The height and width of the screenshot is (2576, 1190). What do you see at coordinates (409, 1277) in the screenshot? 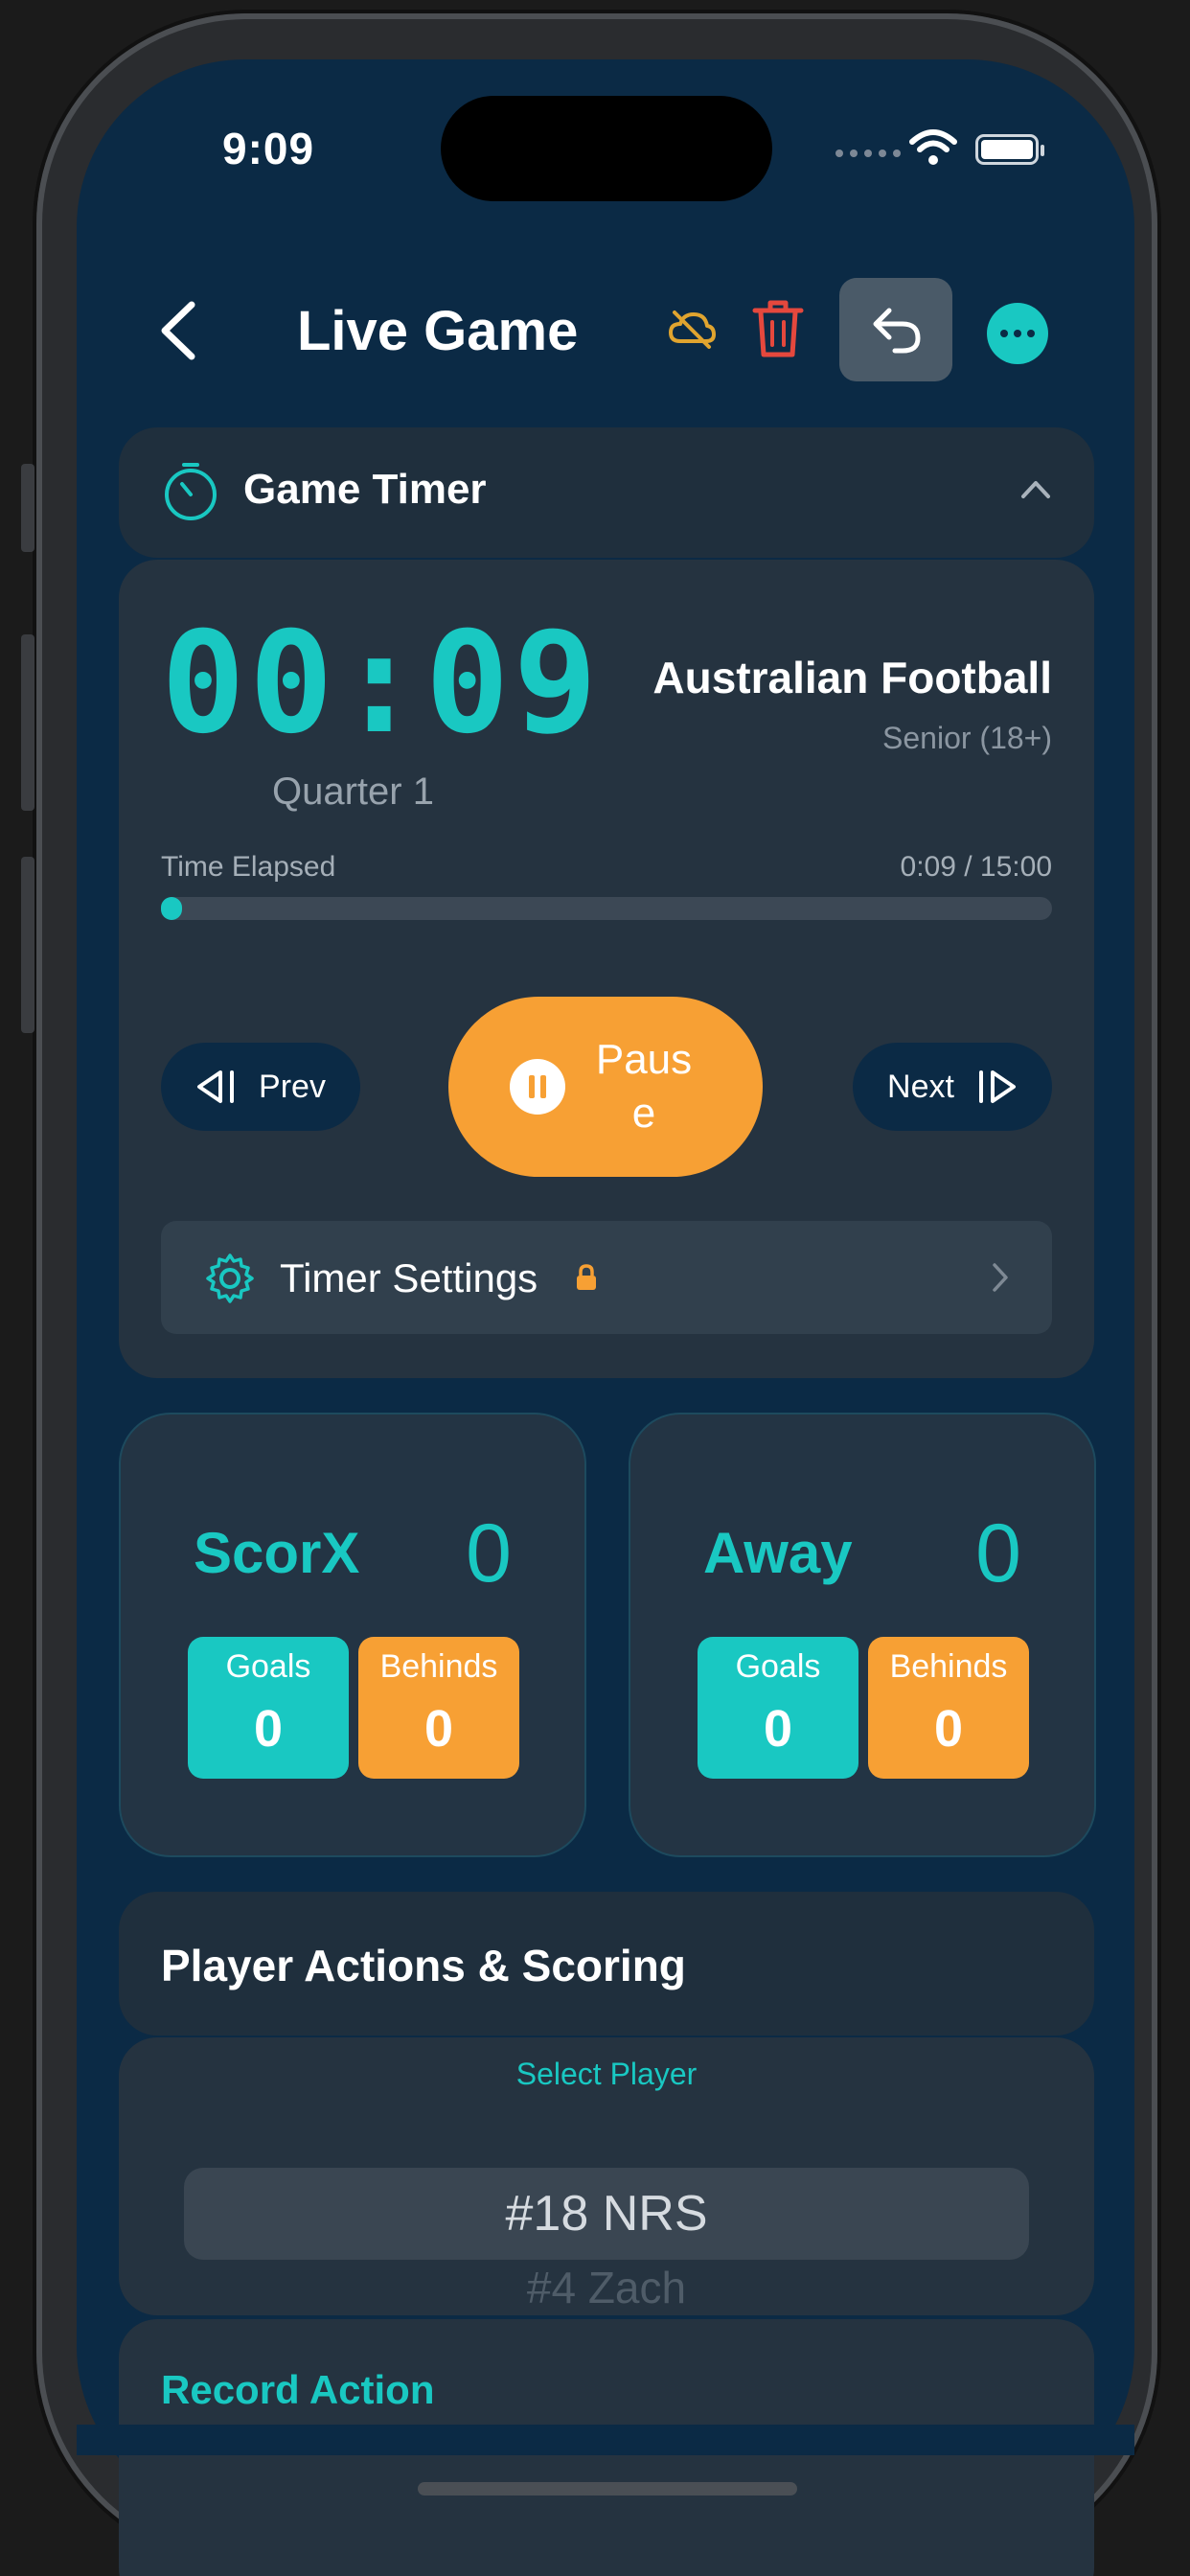
I see `timer-settings-label: Timer Settings` at bounding box center [409, 1277].